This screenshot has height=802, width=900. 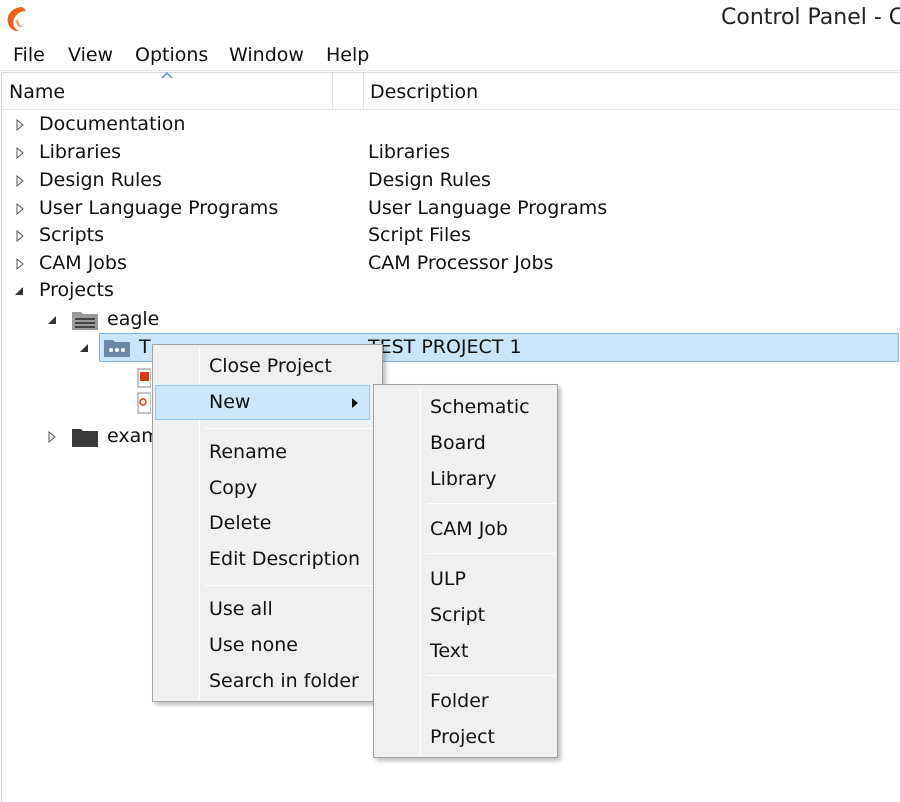 I want to click on tree-item-libraries: Libraries Libraries, so click(x=449, y=153).